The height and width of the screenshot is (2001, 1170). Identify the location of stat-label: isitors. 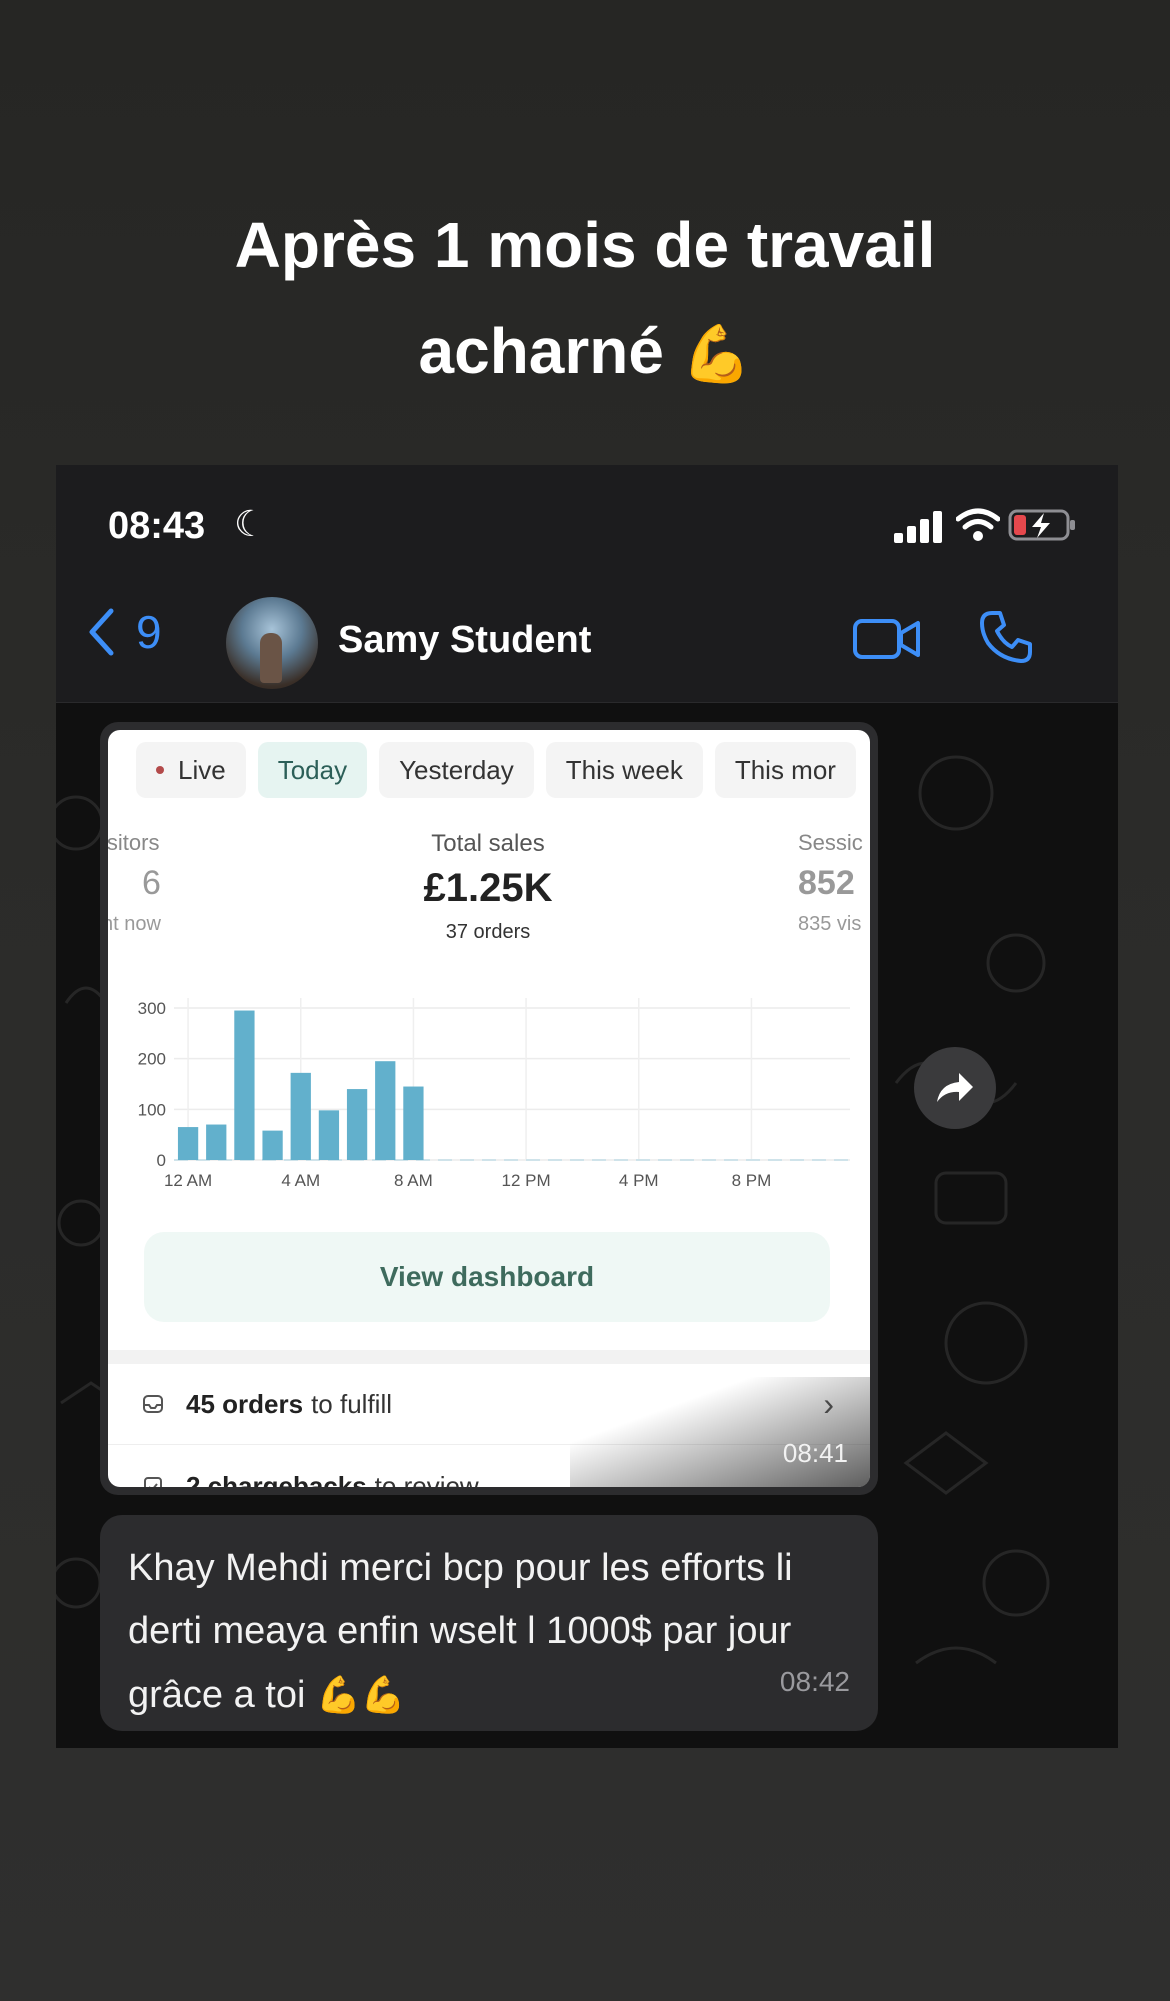
(134, 842).